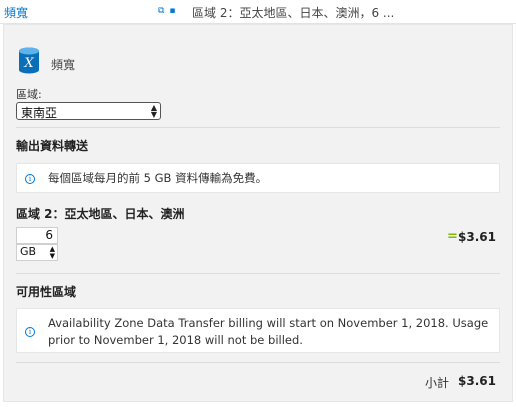 The image size is (516, 407). What do you see at coordinates (28, 63) in the screenshot?
I see `svg-text: X` at bounding box center [28, 63].